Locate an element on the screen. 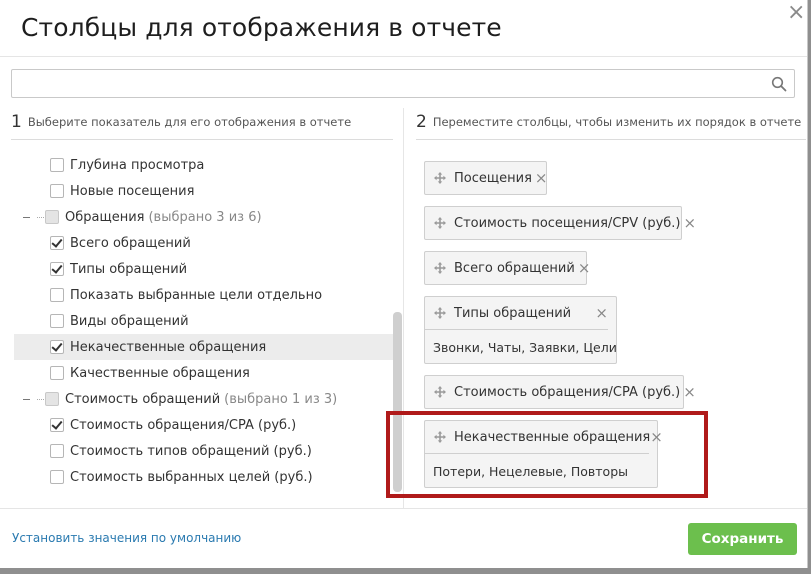 This screenshot has width=811, height=574. tree-group: Обращения (выбрано 3 из 6) is located at coordinates (203, 217).